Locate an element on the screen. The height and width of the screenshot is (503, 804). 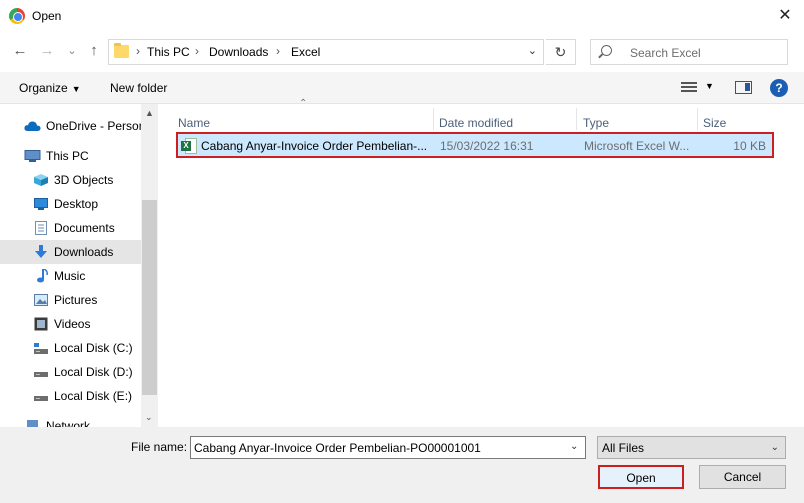
sidebar-item-label: Desktop is located at coordinates (76, 204).